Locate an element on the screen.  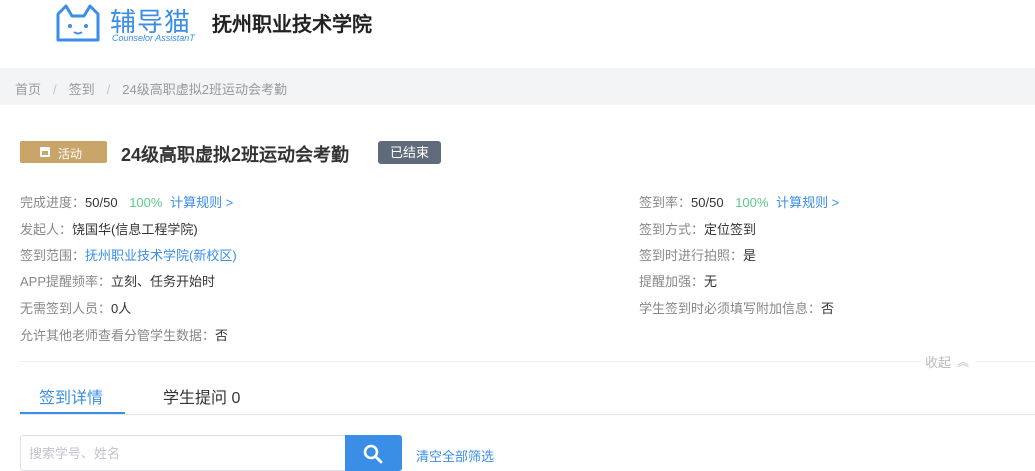
reminder-value: 立刻、任务开始时 is located at coordinates (163, 281).